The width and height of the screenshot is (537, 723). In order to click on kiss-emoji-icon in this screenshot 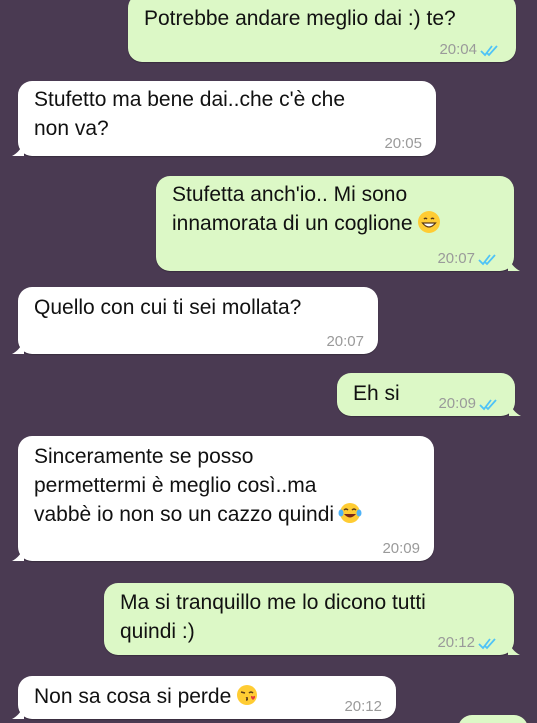, I will do `click(247, 695)`.